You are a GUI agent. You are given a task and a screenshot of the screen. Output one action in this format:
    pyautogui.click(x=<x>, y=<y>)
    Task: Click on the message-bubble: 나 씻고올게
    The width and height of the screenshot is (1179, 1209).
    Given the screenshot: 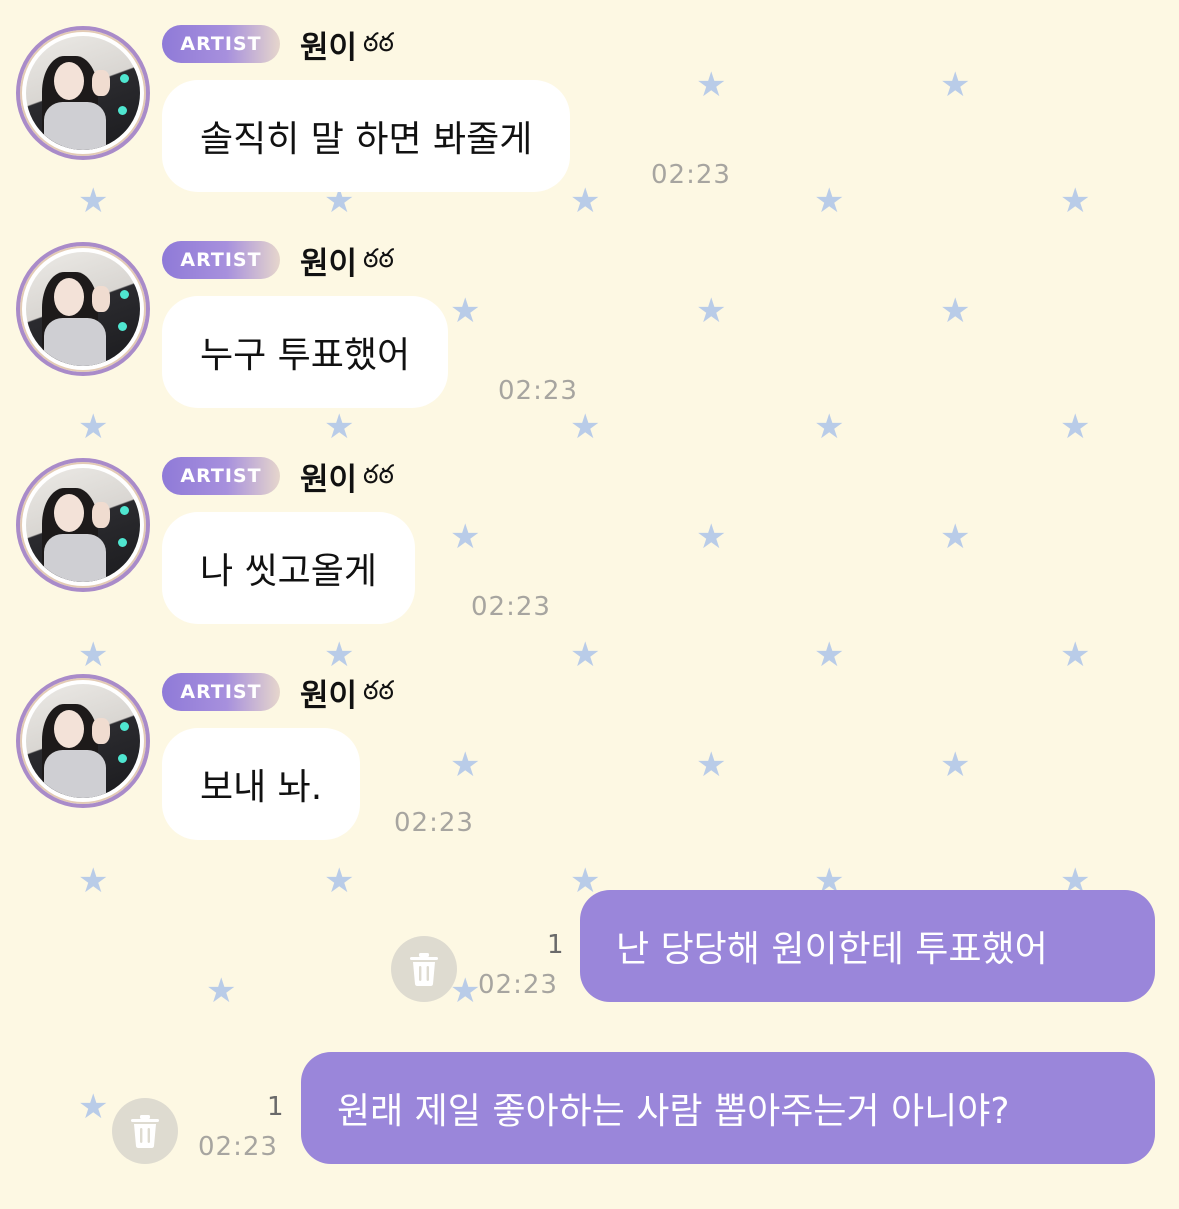 What is the action you would take?
    pyautogui.click(x=289, y=568)
    